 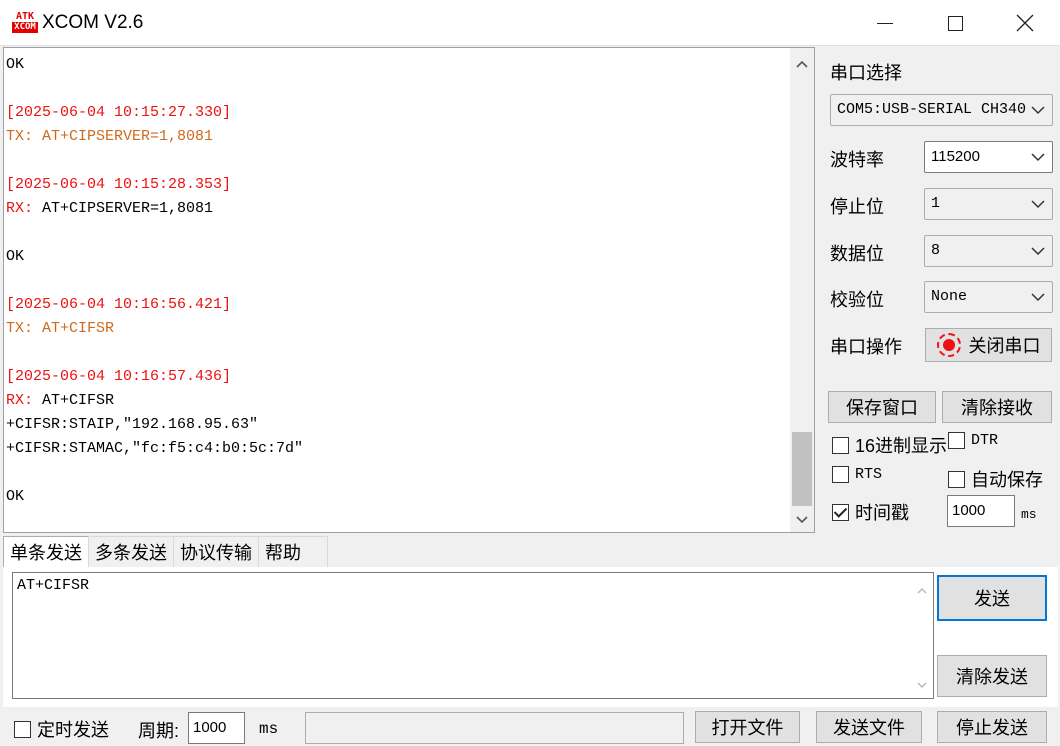 What do you see at coordinates (901, 446) in the screenshot?
I see `hex-display-label: 16进制显示` at bounding box center [901, 446].